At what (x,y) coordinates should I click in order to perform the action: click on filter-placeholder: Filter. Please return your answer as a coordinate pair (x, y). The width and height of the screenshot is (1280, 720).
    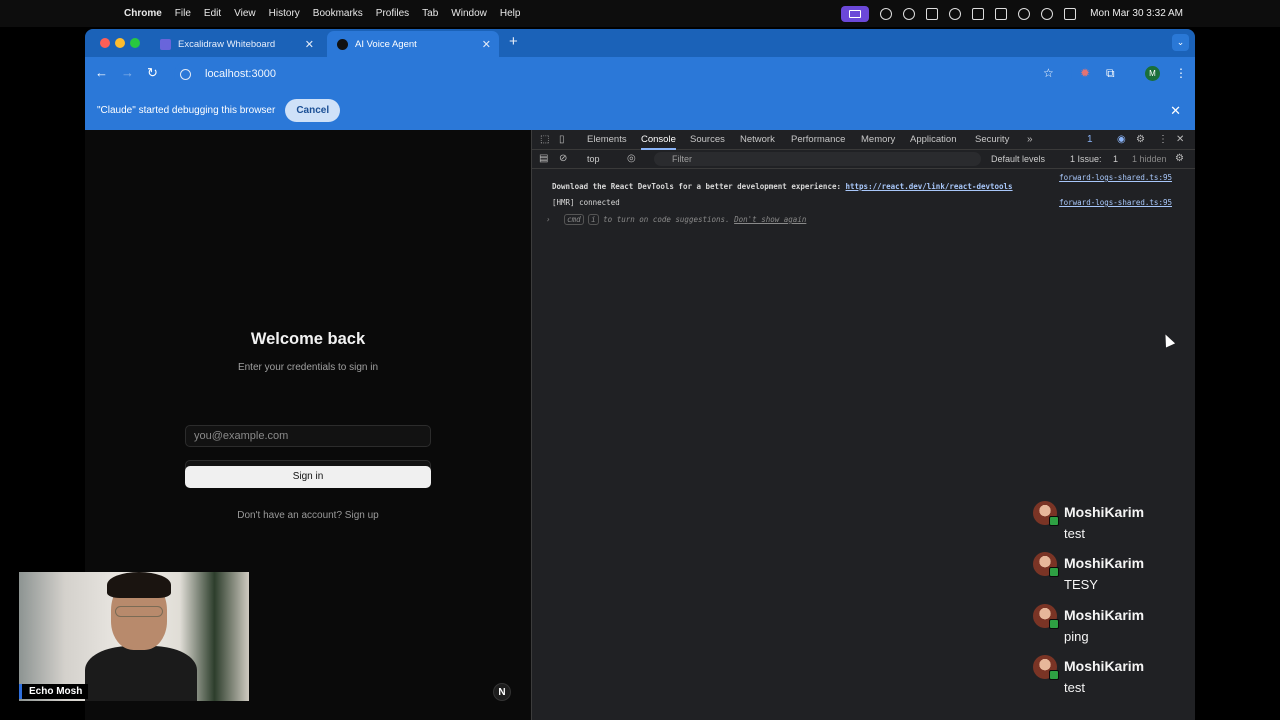
    Looking at the image, I should click on (682, 159).